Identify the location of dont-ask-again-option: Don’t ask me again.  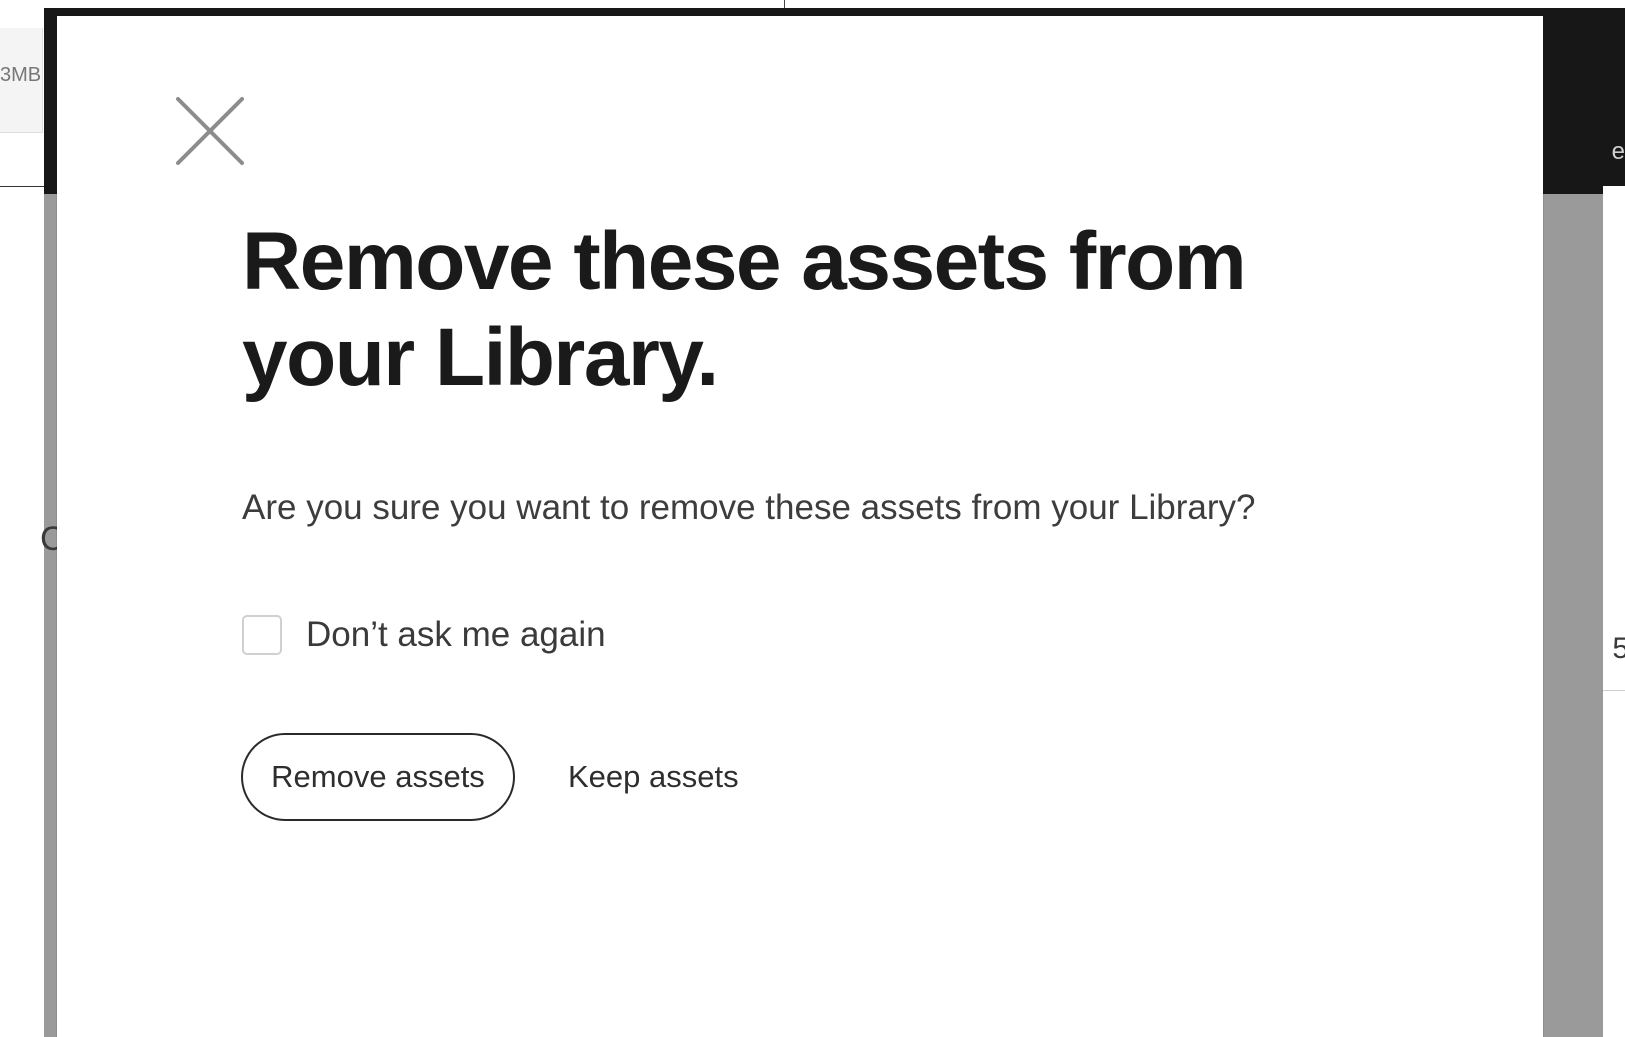
(424, 635).